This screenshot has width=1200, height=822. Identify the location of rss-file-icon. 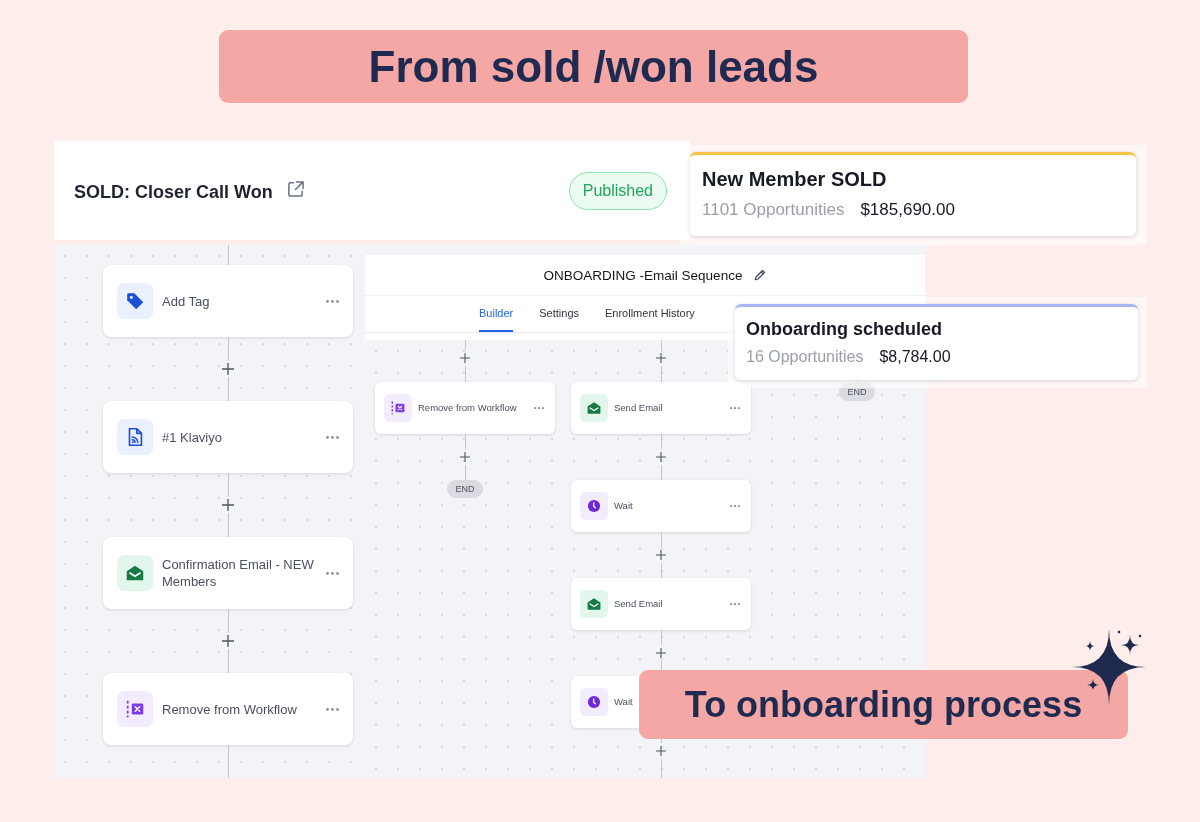
(135, 437).